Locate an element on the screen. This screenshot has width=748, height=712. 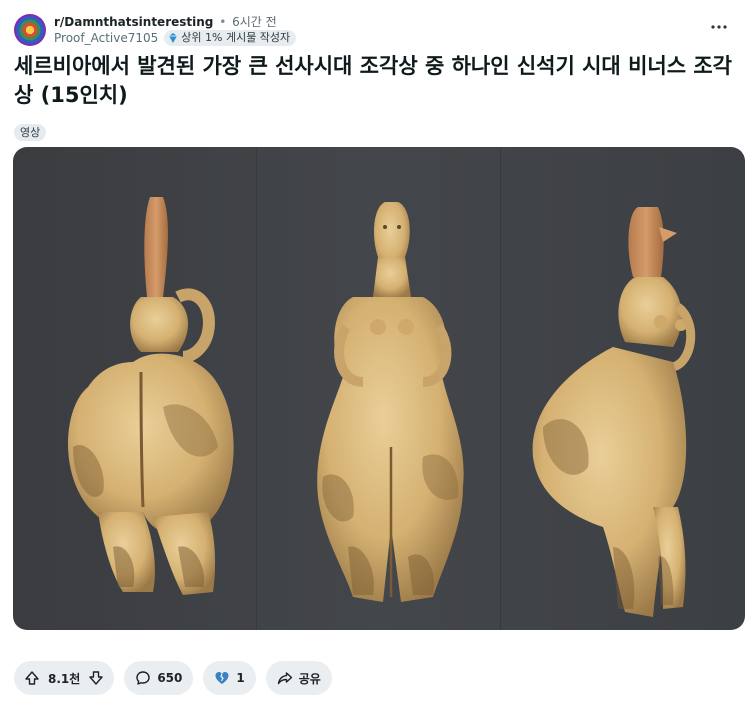
more-options-button is located at coordinates (719, 27).